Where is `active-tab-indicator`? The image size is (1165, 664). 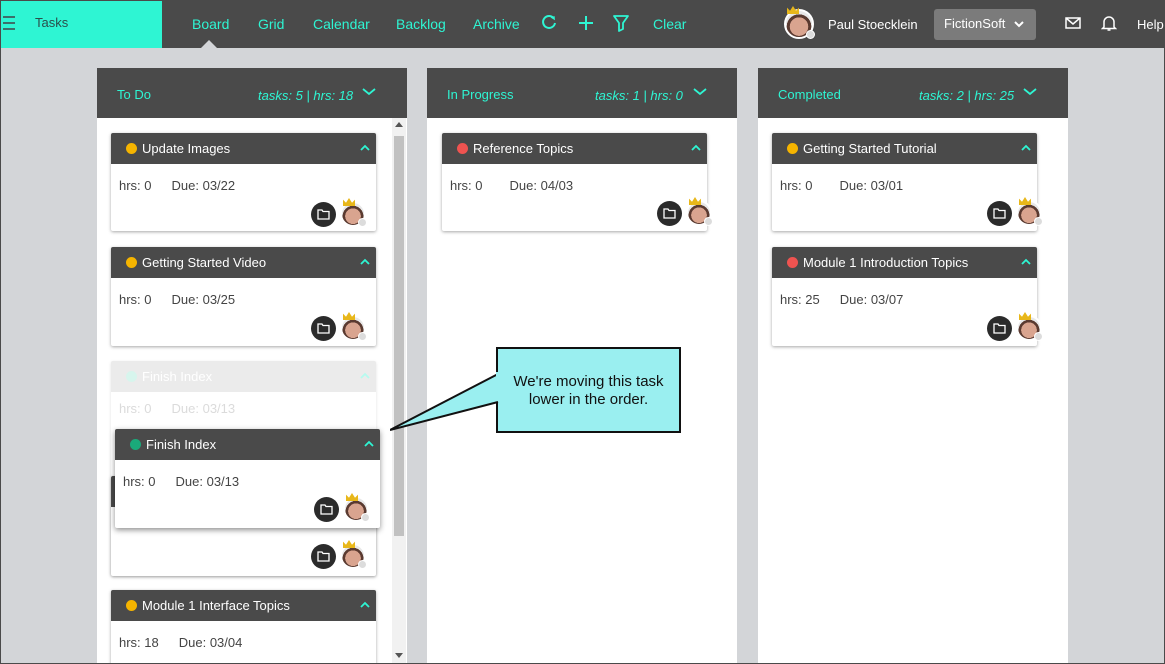
active-tab-indicator is located at coordinates (209, 44).